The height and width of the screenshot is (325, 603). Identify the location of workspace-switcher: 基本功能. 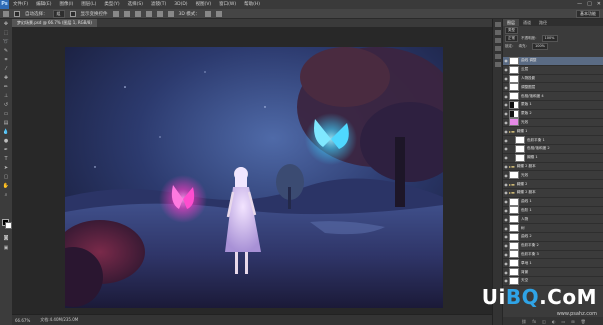
(588, 13).